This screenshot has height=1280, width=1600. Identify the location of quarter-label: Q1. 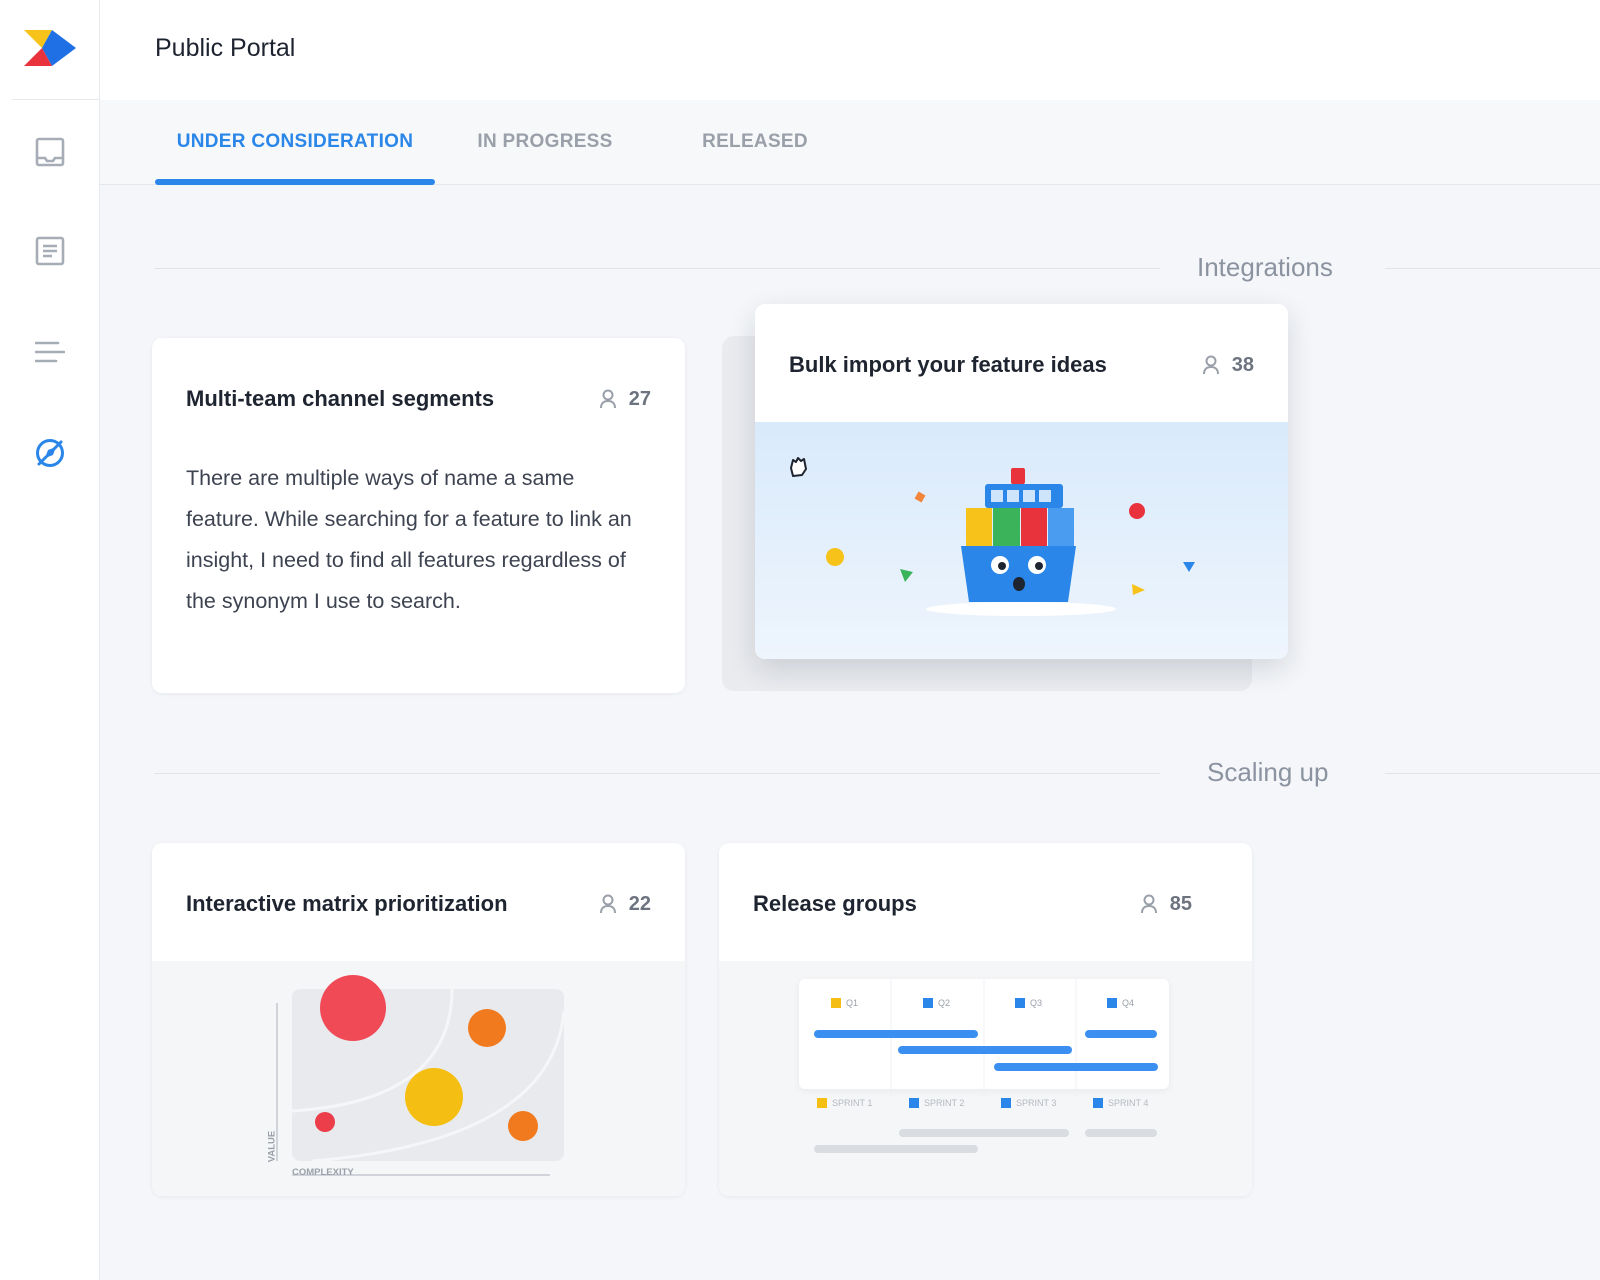
(852, 1003).